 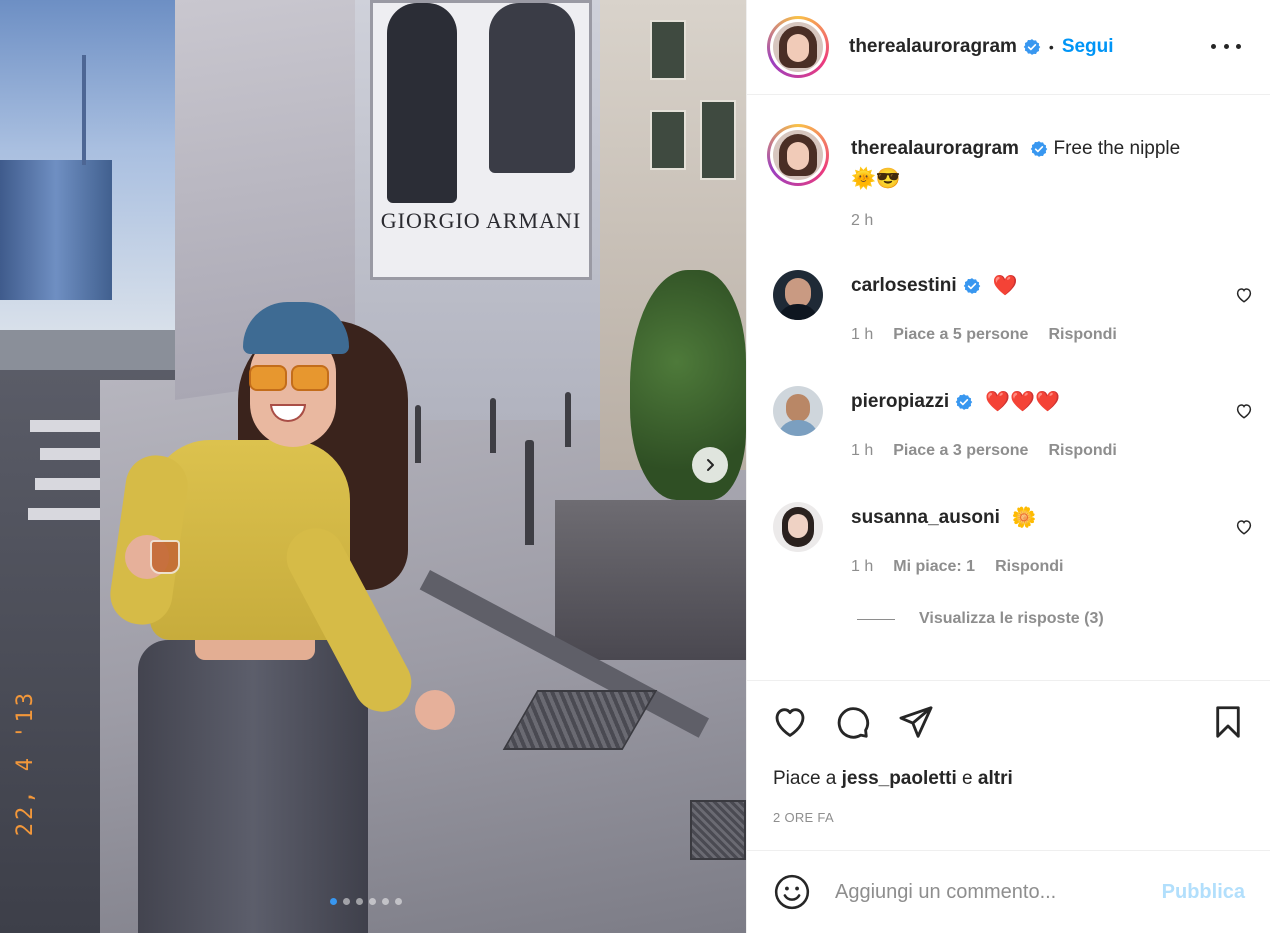 I want to click on photo-tower, so click(x=56, y=230).